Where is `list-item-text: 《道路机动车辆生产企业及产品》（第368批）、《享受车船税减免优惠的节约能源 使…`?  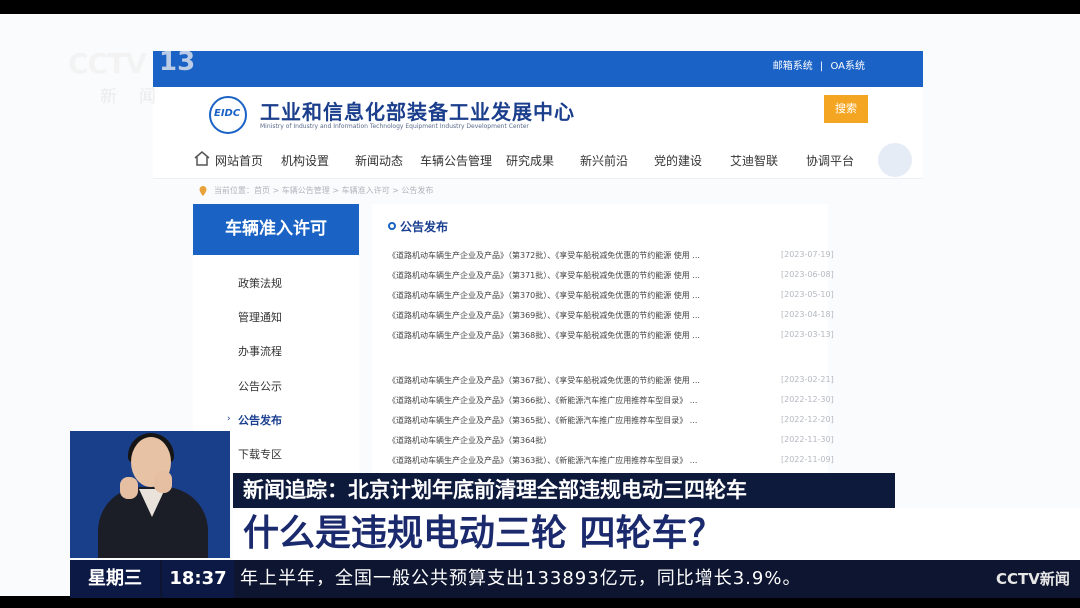
list-item-text: 《道路机动车辆生产企业及产品》（第368批）、《享受车船税减免优惠的节约能源 使… is located at coordinates (573, 335).